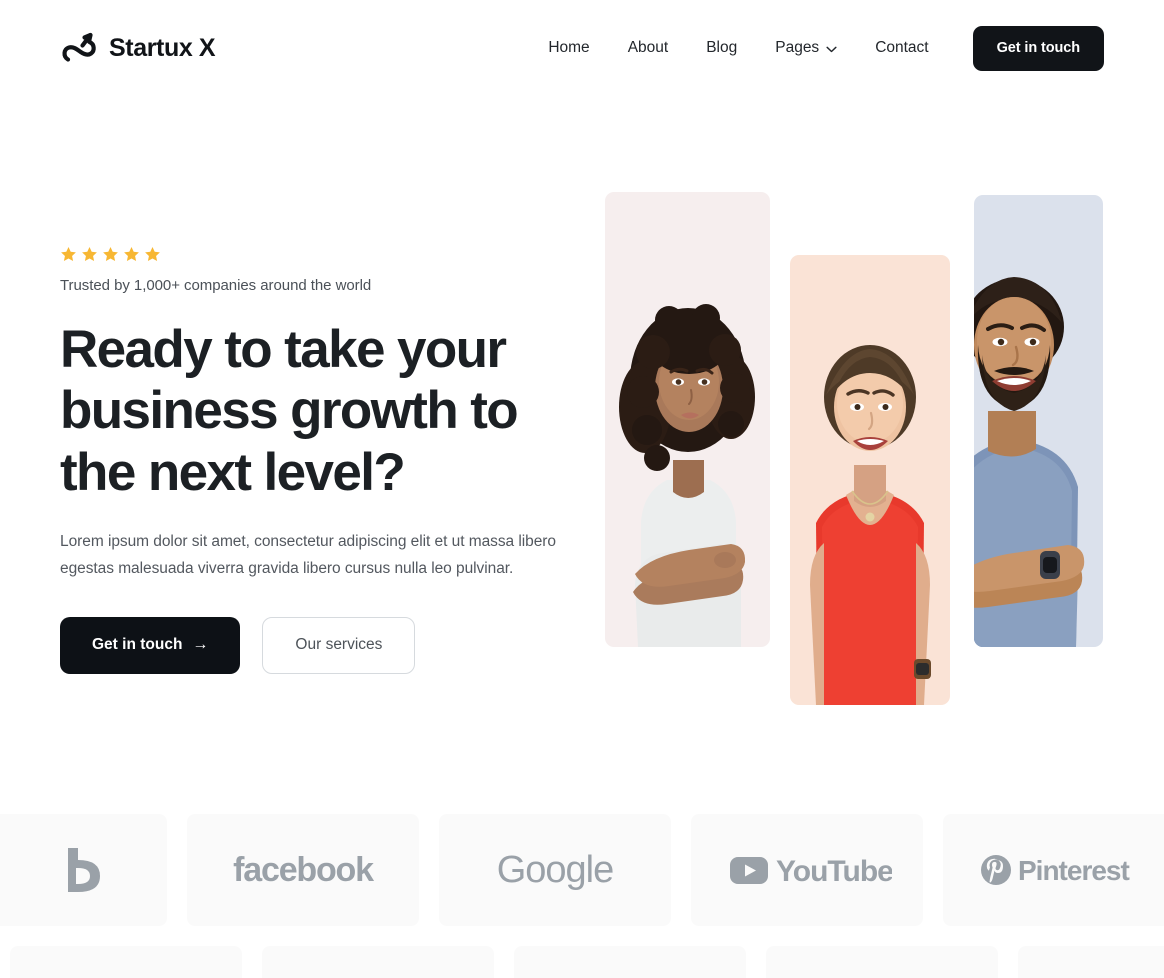 The image size is (1164, 978). I want to click on header-get-in-touch-button: Get in touch, so click(1038, 48).